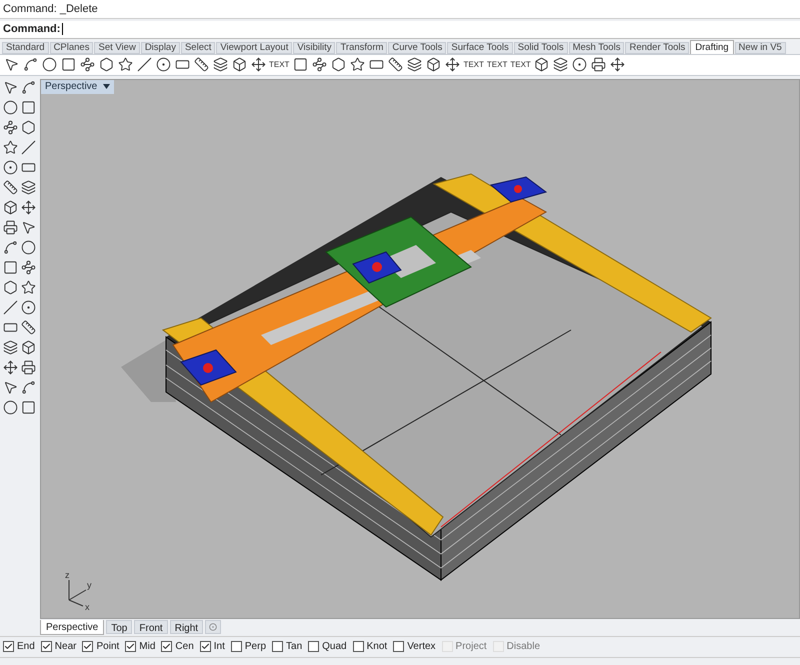 The width and height of the screenshot is (800, 665). Describe the element at coordinates (541, 48) in the screenshot. I see `toolbar-tab: Solid Tools` at that location.